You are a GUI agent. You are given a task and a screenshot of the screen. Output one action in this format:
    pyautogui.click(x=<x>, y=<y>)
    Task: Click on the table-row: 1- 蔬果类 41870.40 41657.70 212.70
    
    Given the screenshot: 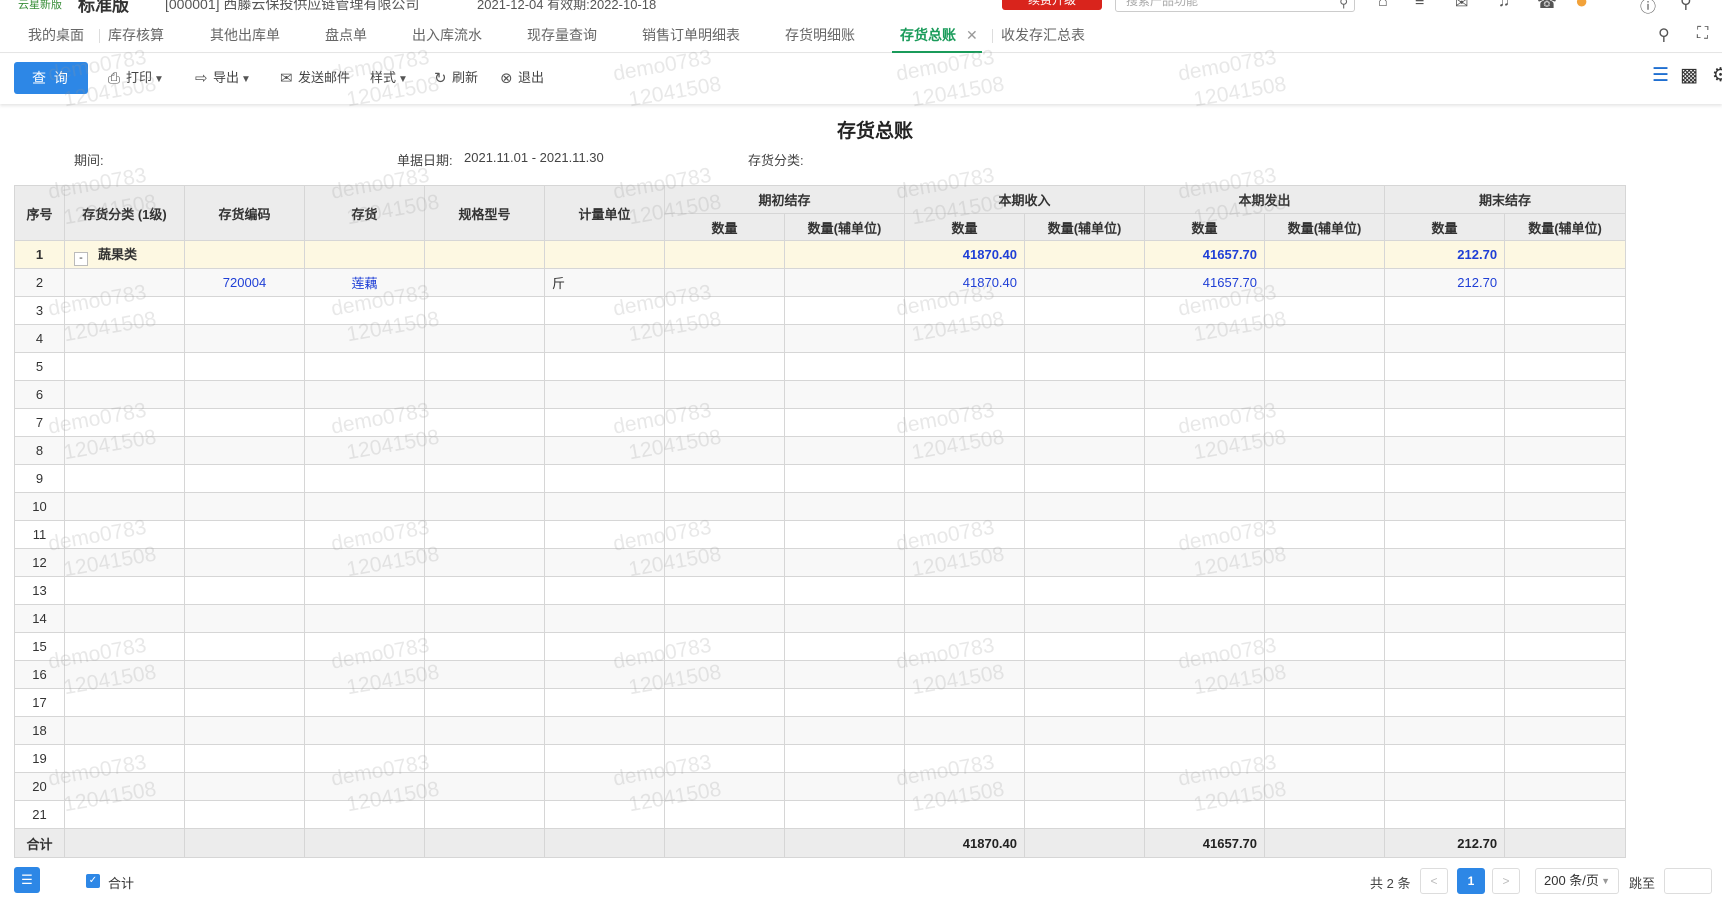 What is the action you would take?
    pyautogui.click(x=820, y=254)
    